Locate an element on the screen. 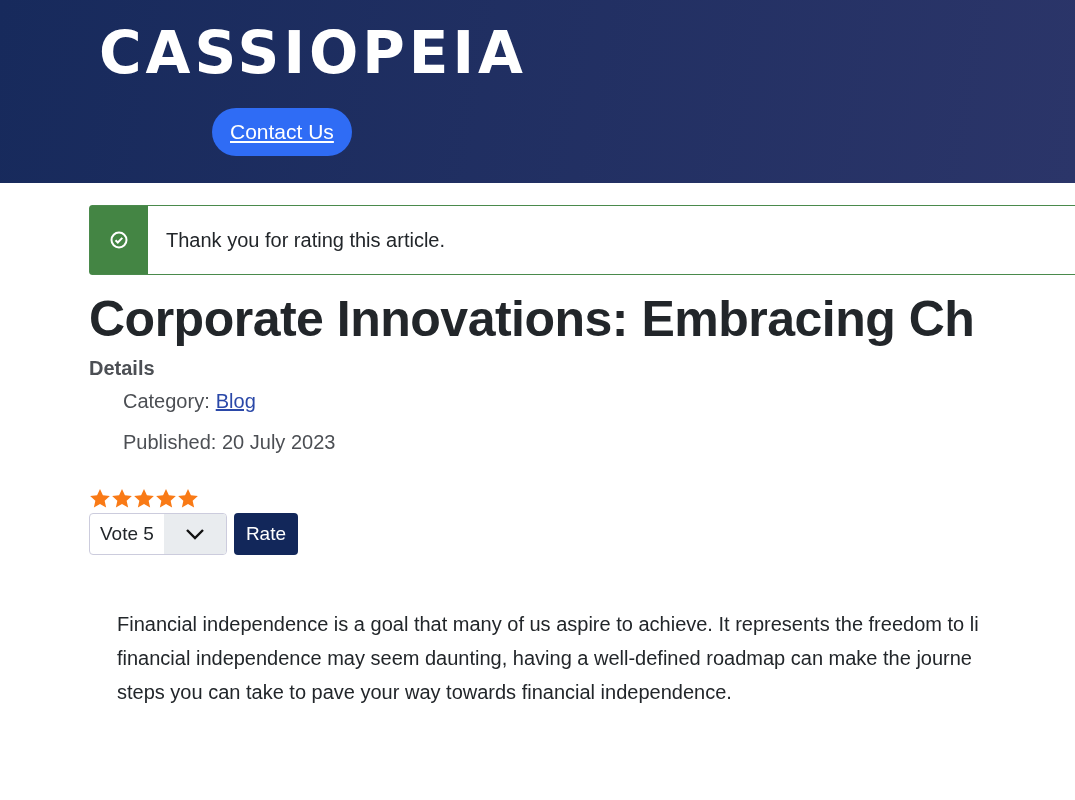 The height and width of the screenshot is (800, 1075). details-heading: Details is located at coordinates (122, 368).